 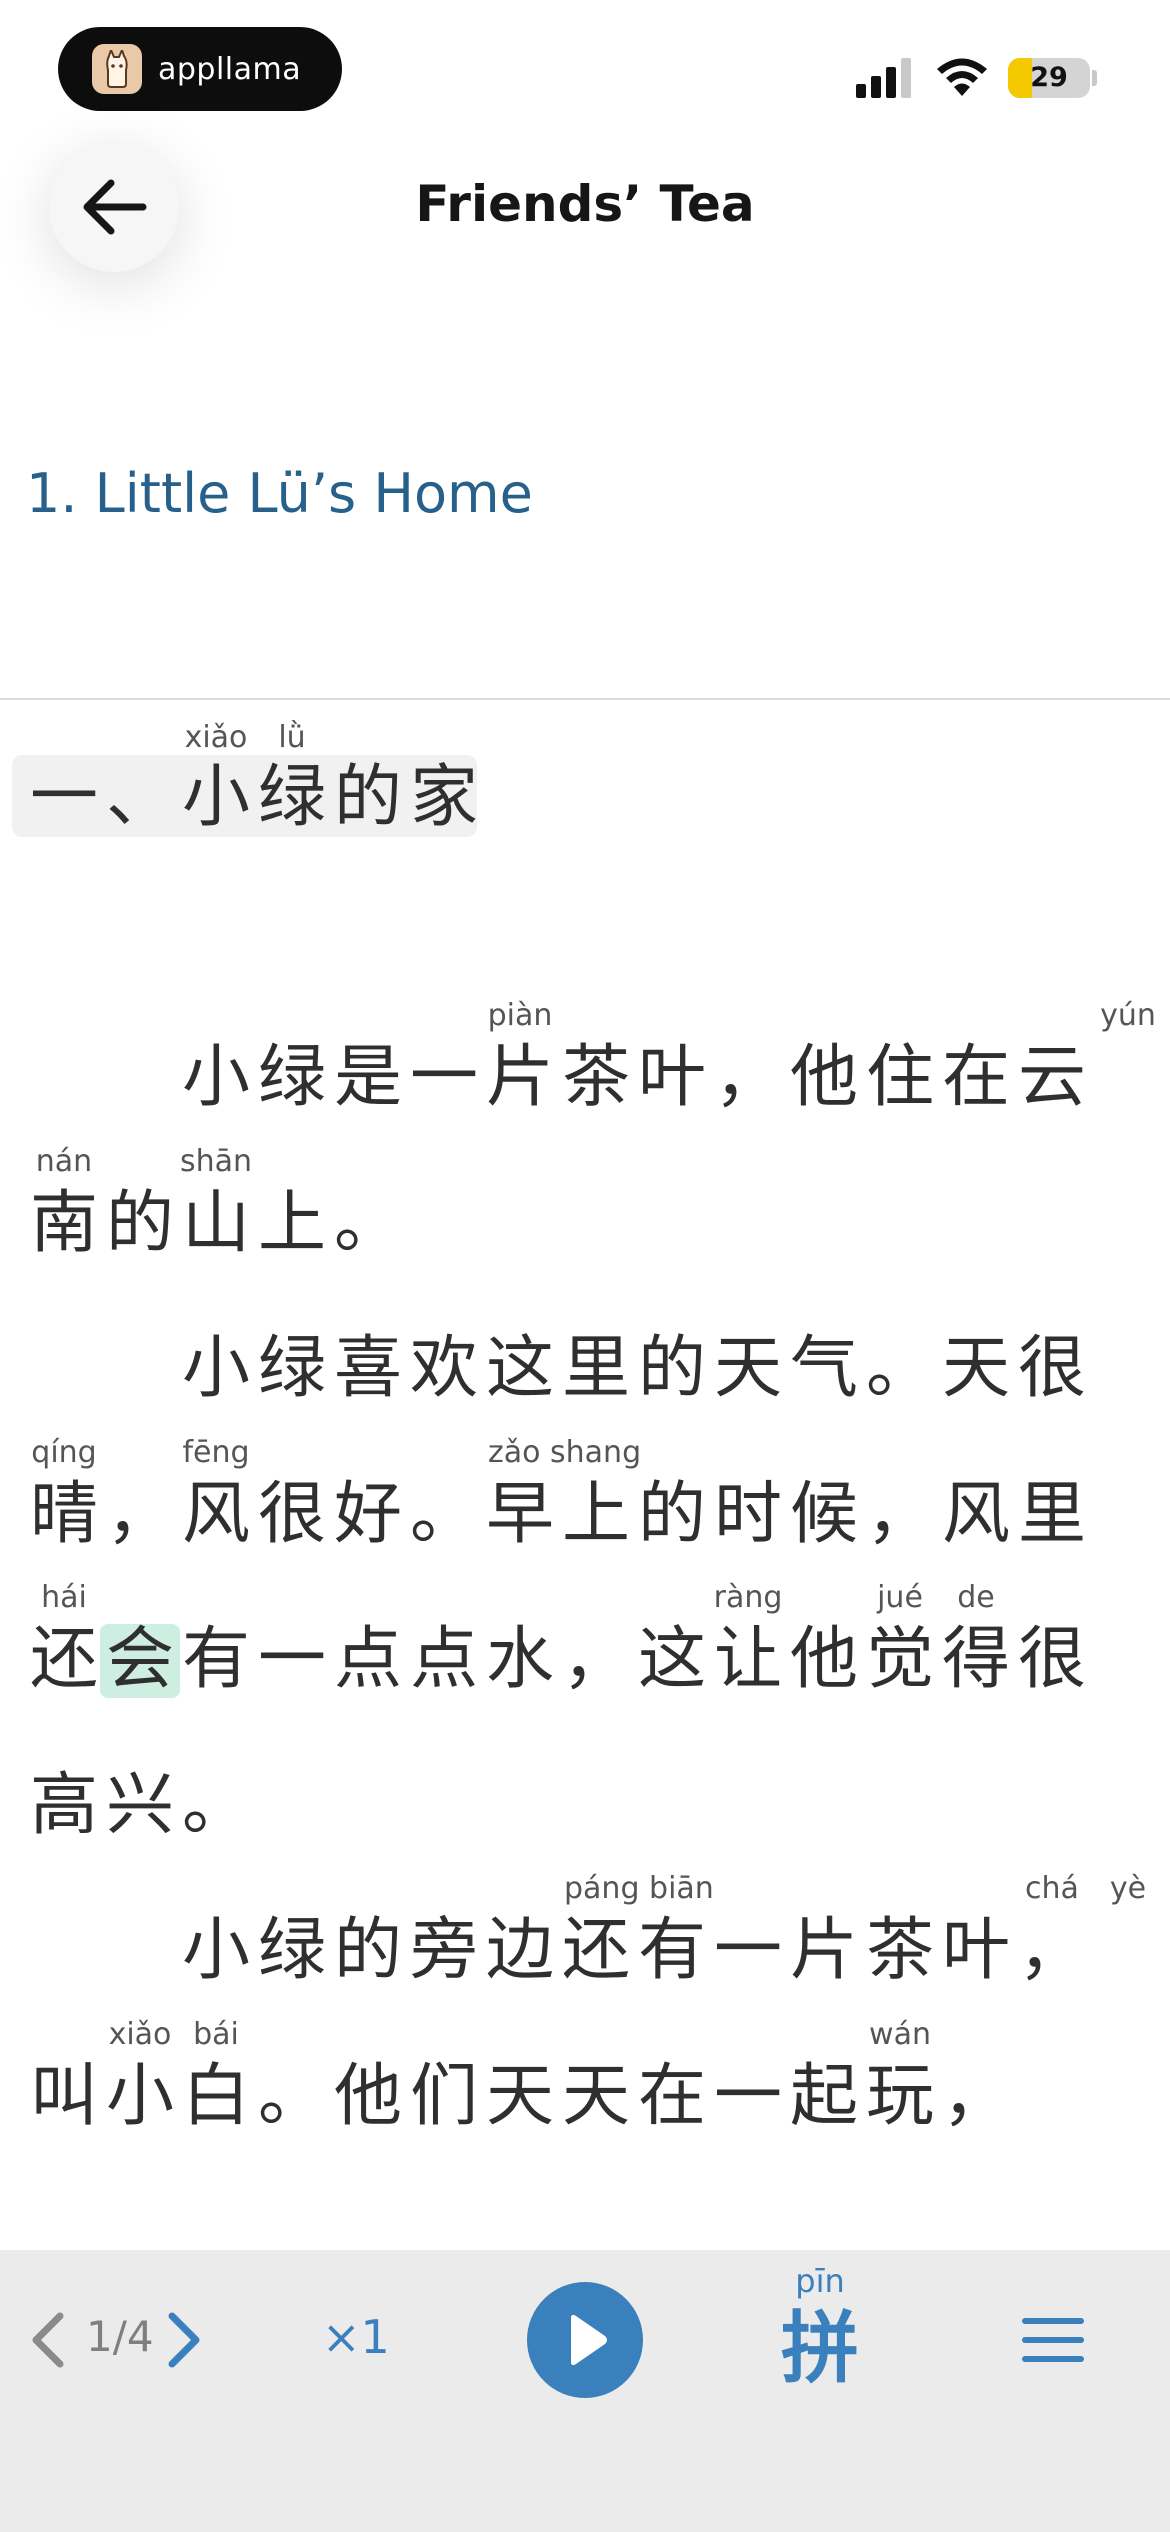 I want to click on text-character: 南, so click(x=64, y=1224).